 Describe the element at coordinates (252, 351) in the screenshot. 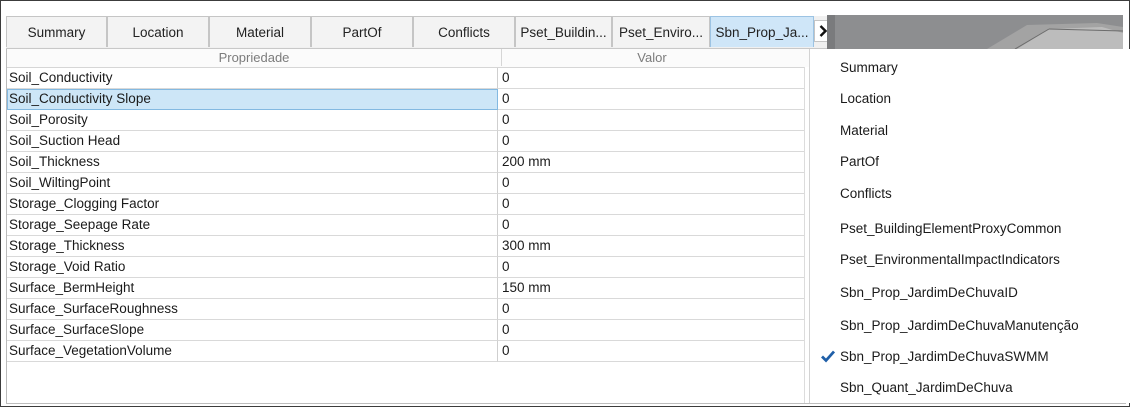

I see `property-name: Surface_VegetationVolume` at that location.